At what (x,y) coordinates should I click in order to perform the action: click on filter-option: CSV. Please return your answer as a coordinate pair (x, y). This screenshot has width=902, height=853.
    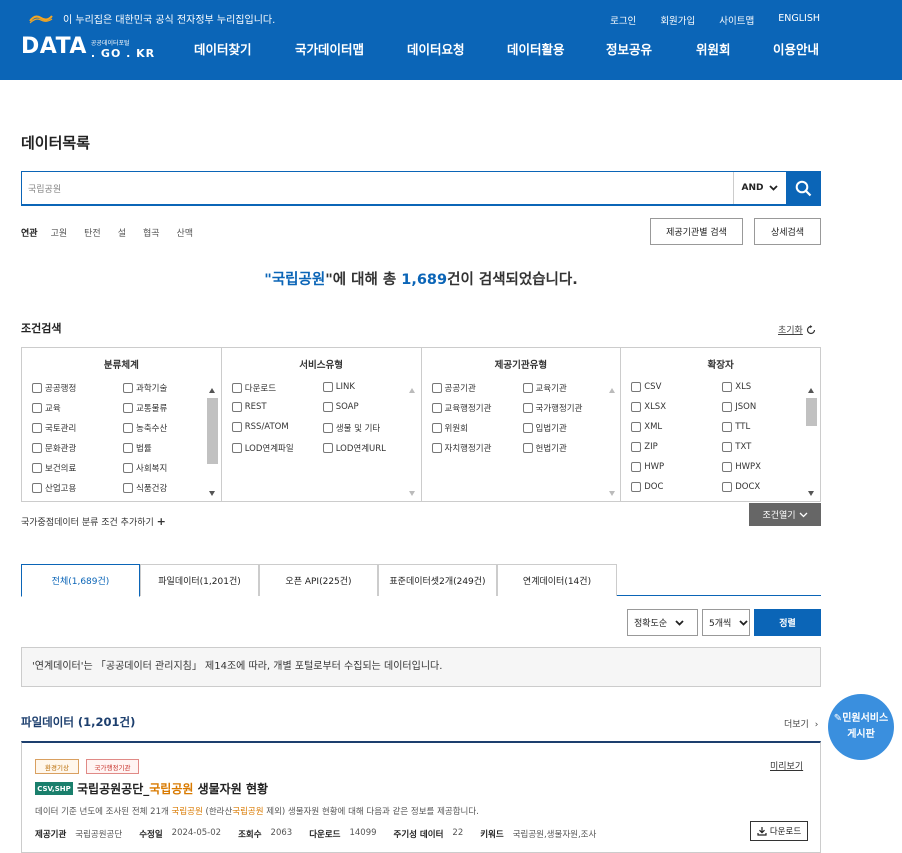
    Looking at the image, I should click on (646, 387).